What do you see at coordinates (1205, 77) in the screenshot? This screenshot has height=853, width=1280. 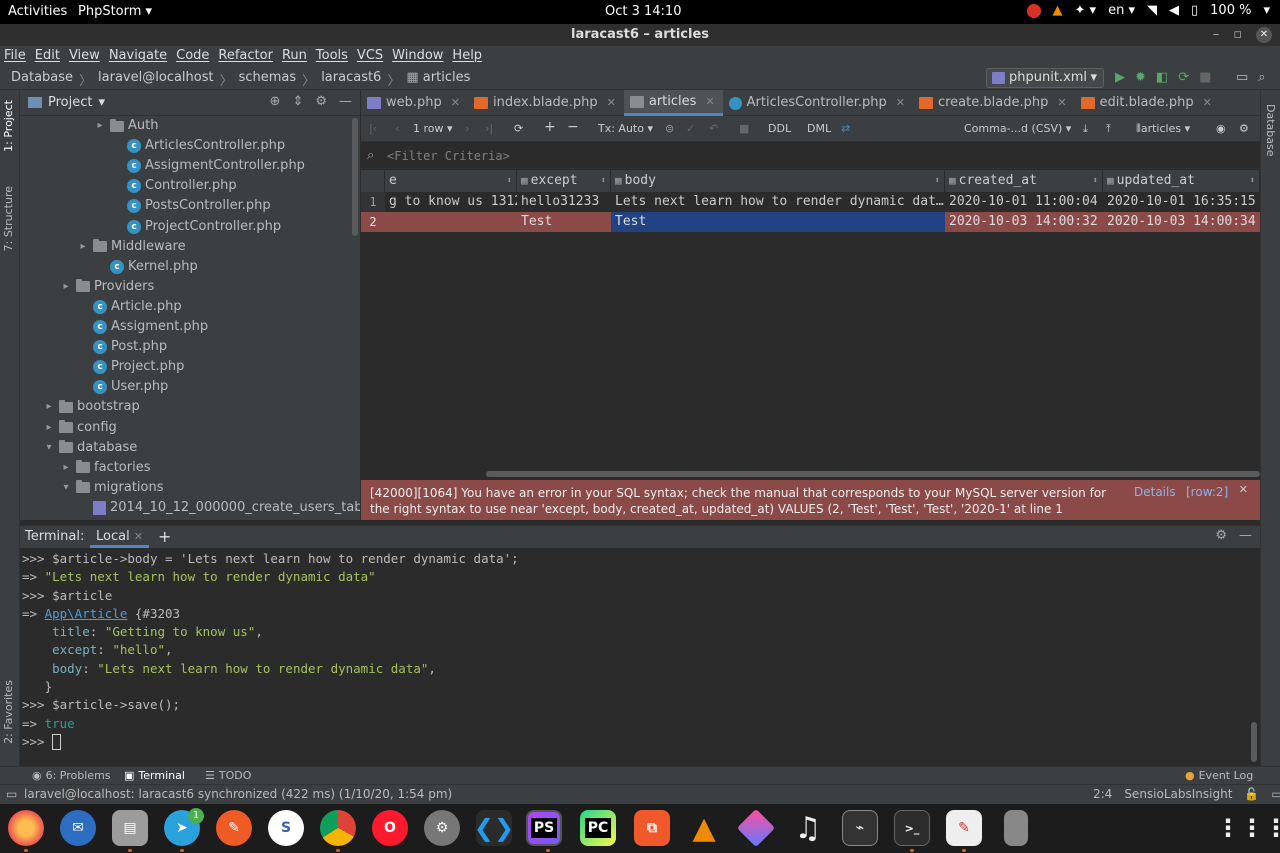 I see `stop-icon: ■` at bounding box center [1205, 77].